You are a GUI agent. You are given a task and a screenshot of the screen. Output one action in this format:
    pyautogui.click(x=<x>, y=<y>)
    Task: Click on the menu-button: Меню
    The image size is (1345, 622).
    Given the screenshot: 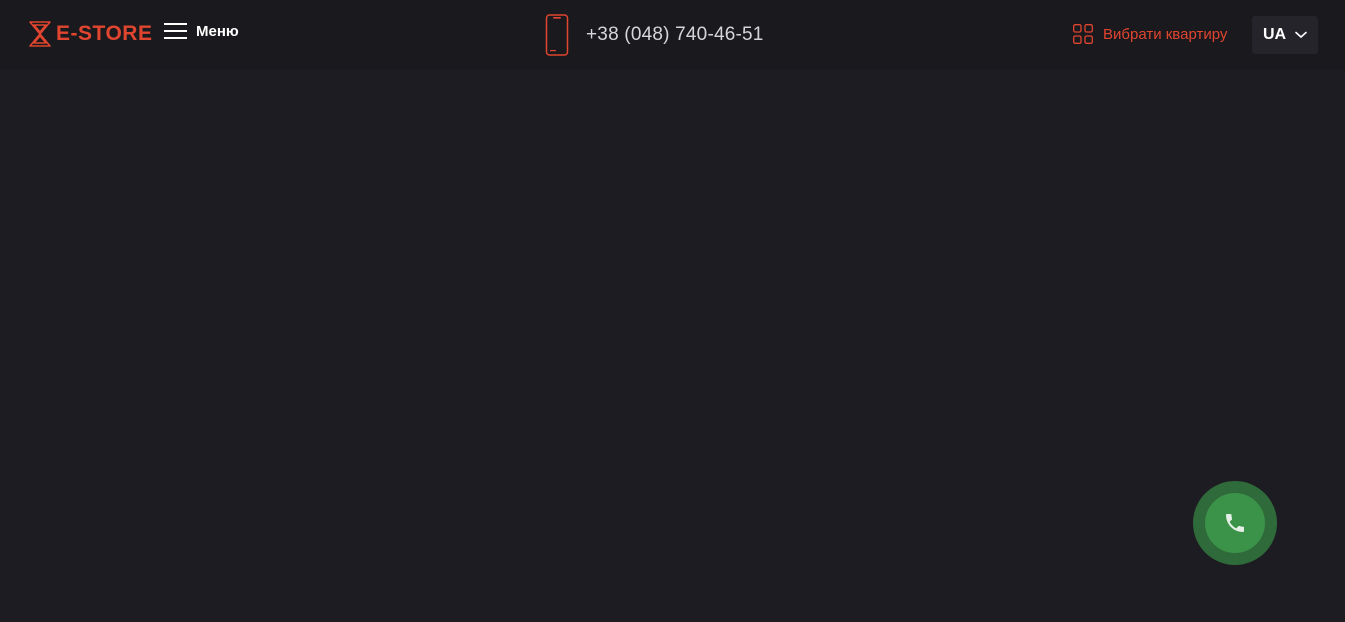 What is the action you would take?
    pyautogui.click(x=201, y=31)
    